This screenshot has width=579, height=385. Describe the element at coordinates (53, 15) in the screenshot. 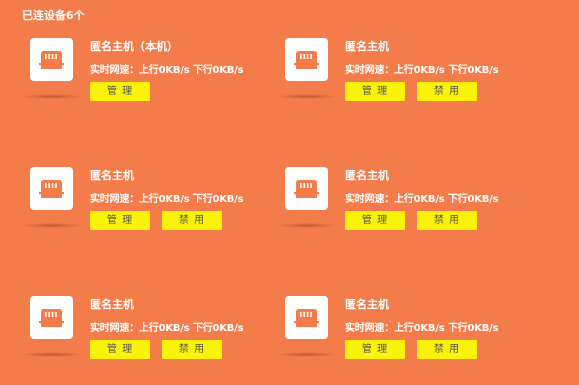

I see `connected-devices-count: 已连设备6个` at that location.